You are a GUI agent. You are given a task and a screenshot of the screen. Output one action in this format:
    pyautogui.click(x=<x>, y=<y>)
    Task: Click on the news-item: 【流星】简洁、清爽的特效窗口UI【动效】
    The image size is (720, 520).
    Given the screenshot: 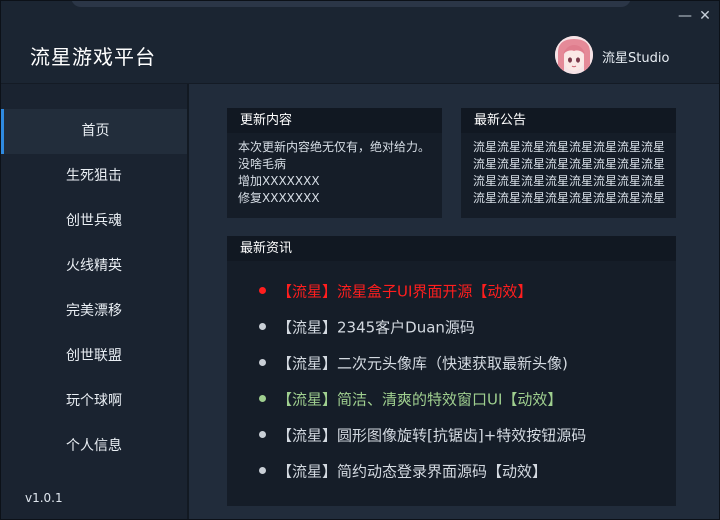 What is the action you would take?
    pyautogui.click(x=422, y=406)
    